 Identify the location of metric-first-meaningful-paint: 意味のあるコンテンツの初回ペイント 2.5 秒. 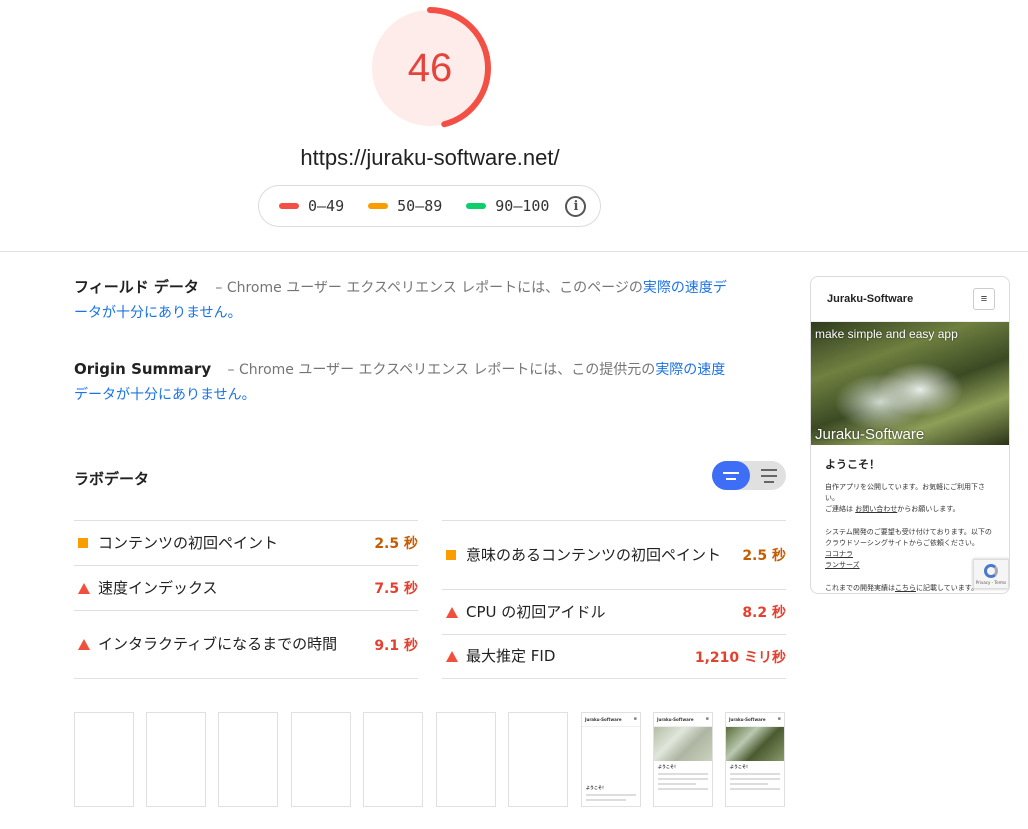
(614, 554).